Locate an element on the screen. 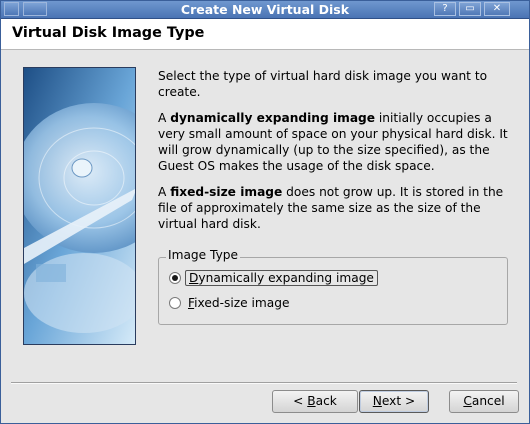 The height and width of the screenshot is (424, 530). hard-disk-illustration is located at coordinates (79, 206).